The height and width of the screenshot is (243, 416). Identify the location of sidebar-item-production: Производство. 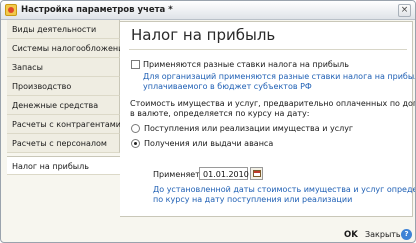
(63, 86).